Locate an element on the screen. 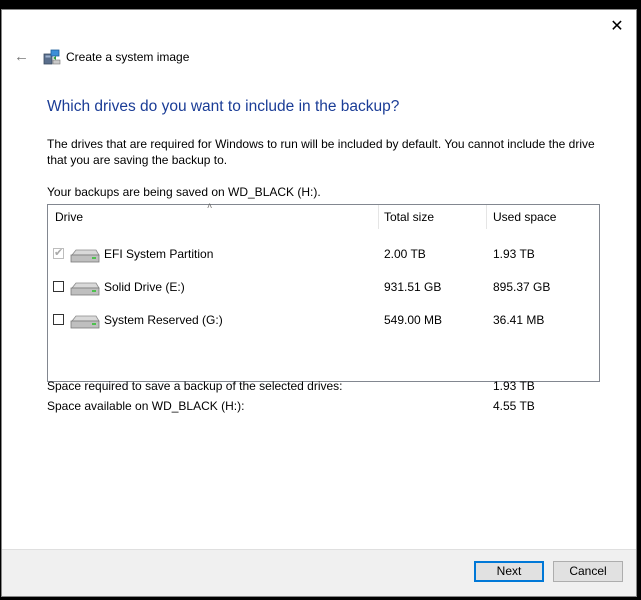 This screenshot has width=641, height=600. window-title: Create a system image is located at coordinates (128, 57).